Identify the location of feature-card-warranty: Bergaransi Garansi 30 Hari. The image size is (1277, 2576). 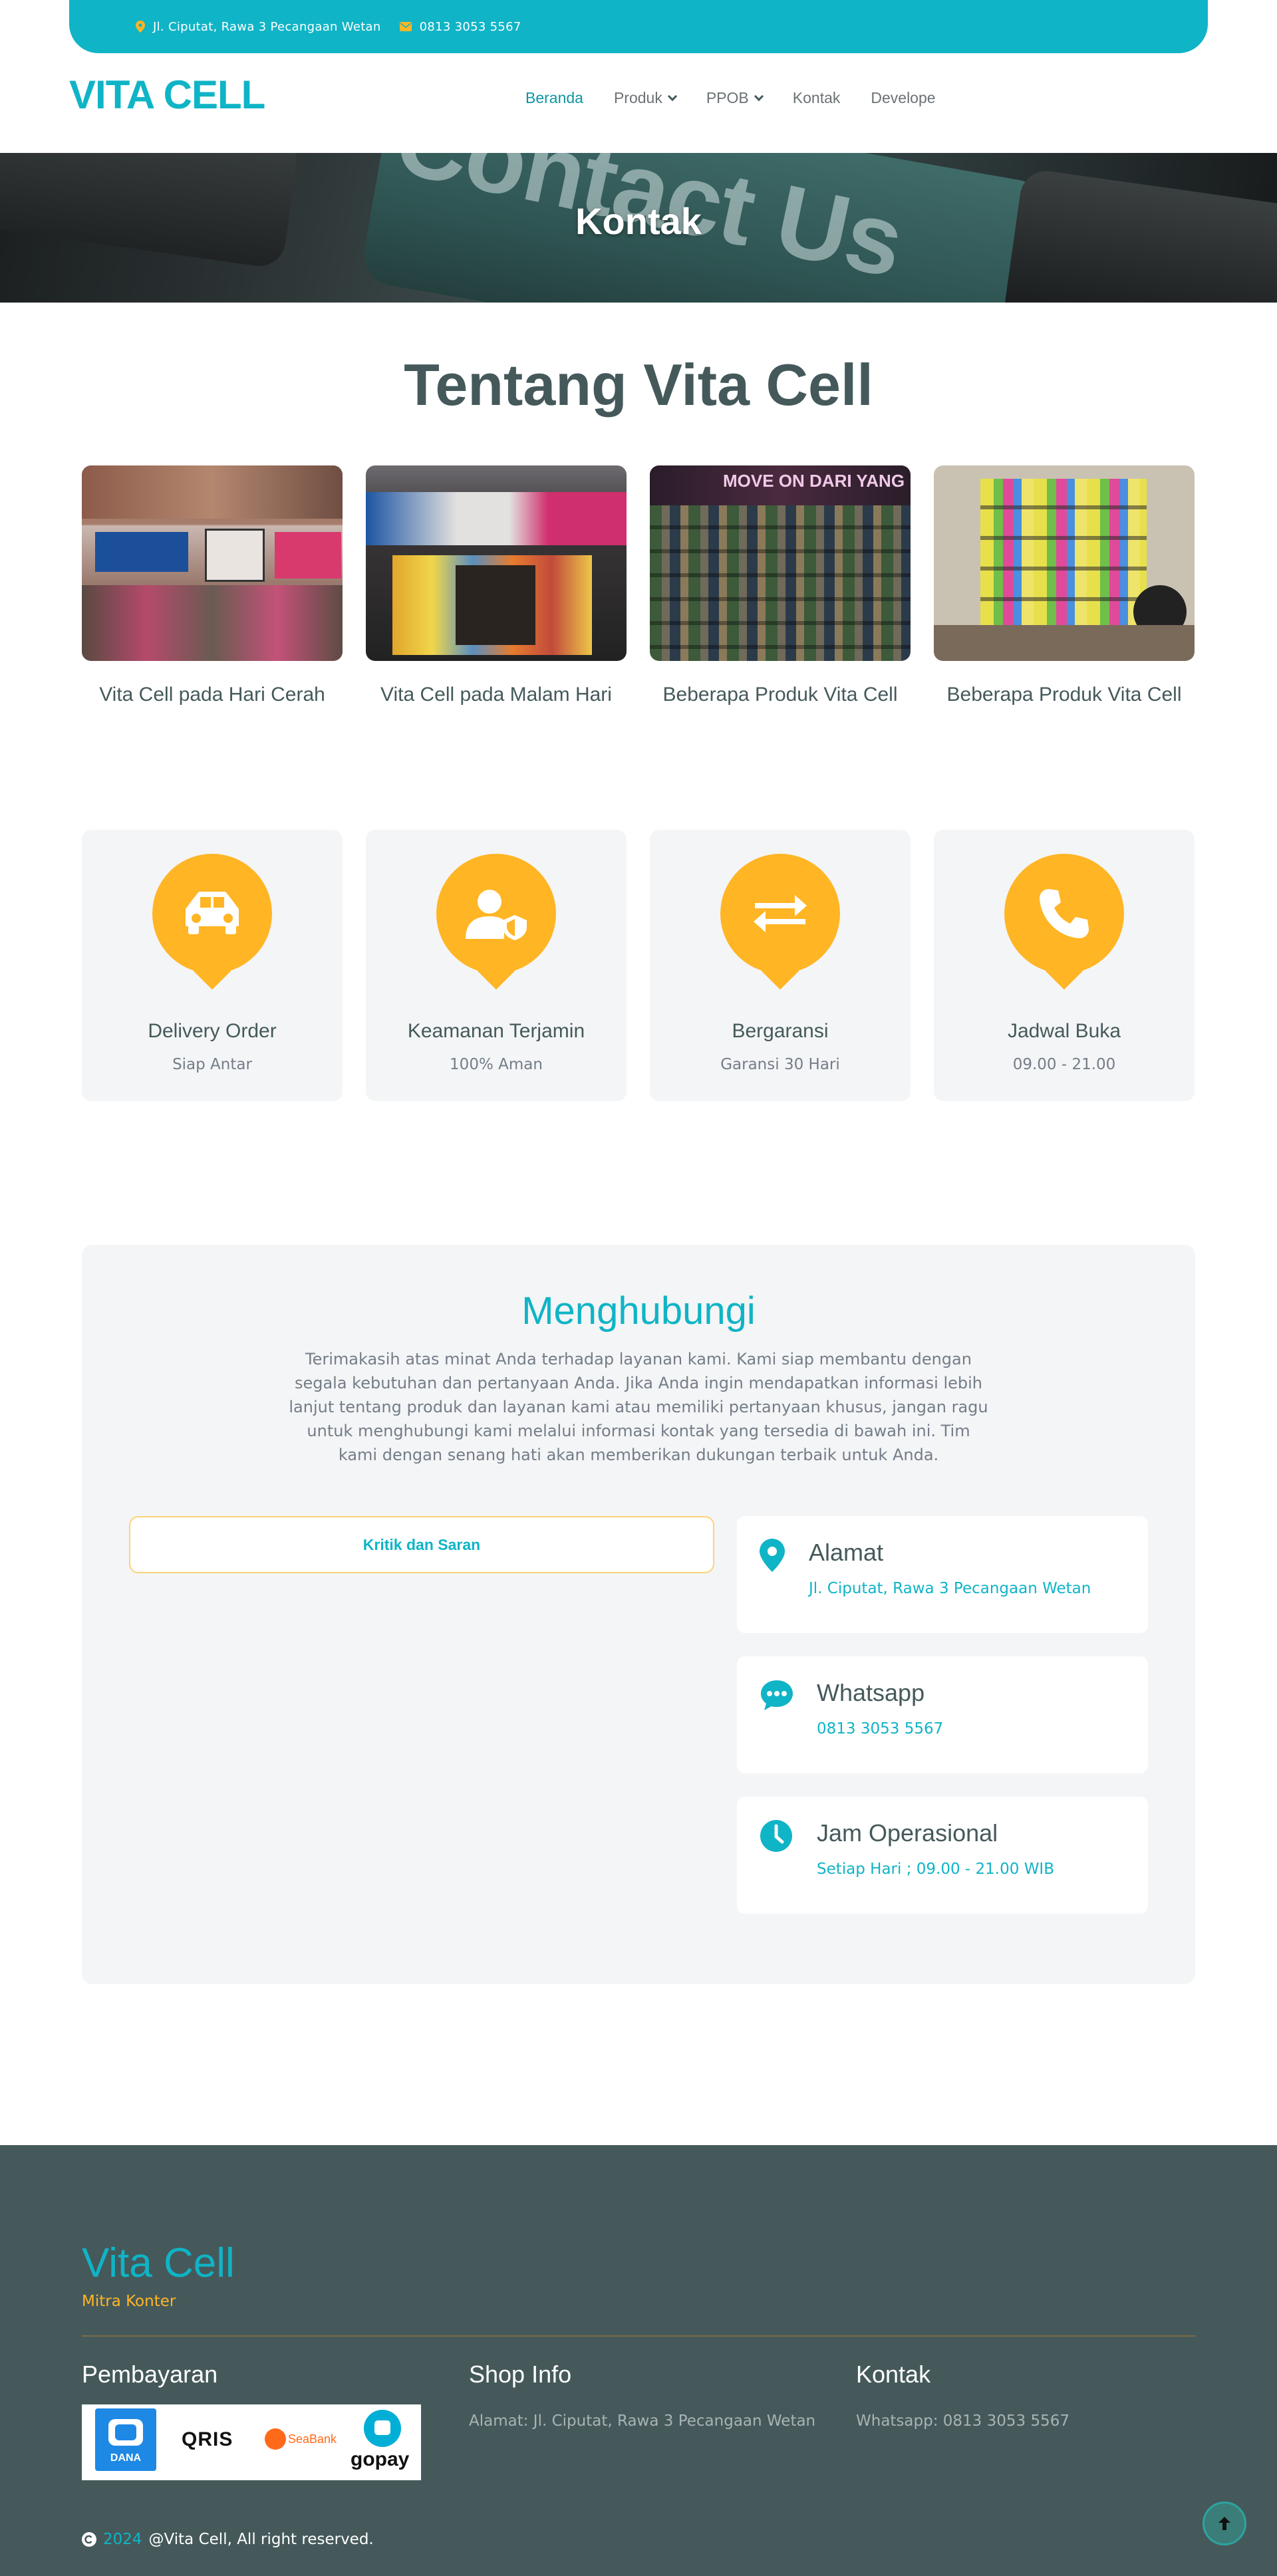
(781, 965).